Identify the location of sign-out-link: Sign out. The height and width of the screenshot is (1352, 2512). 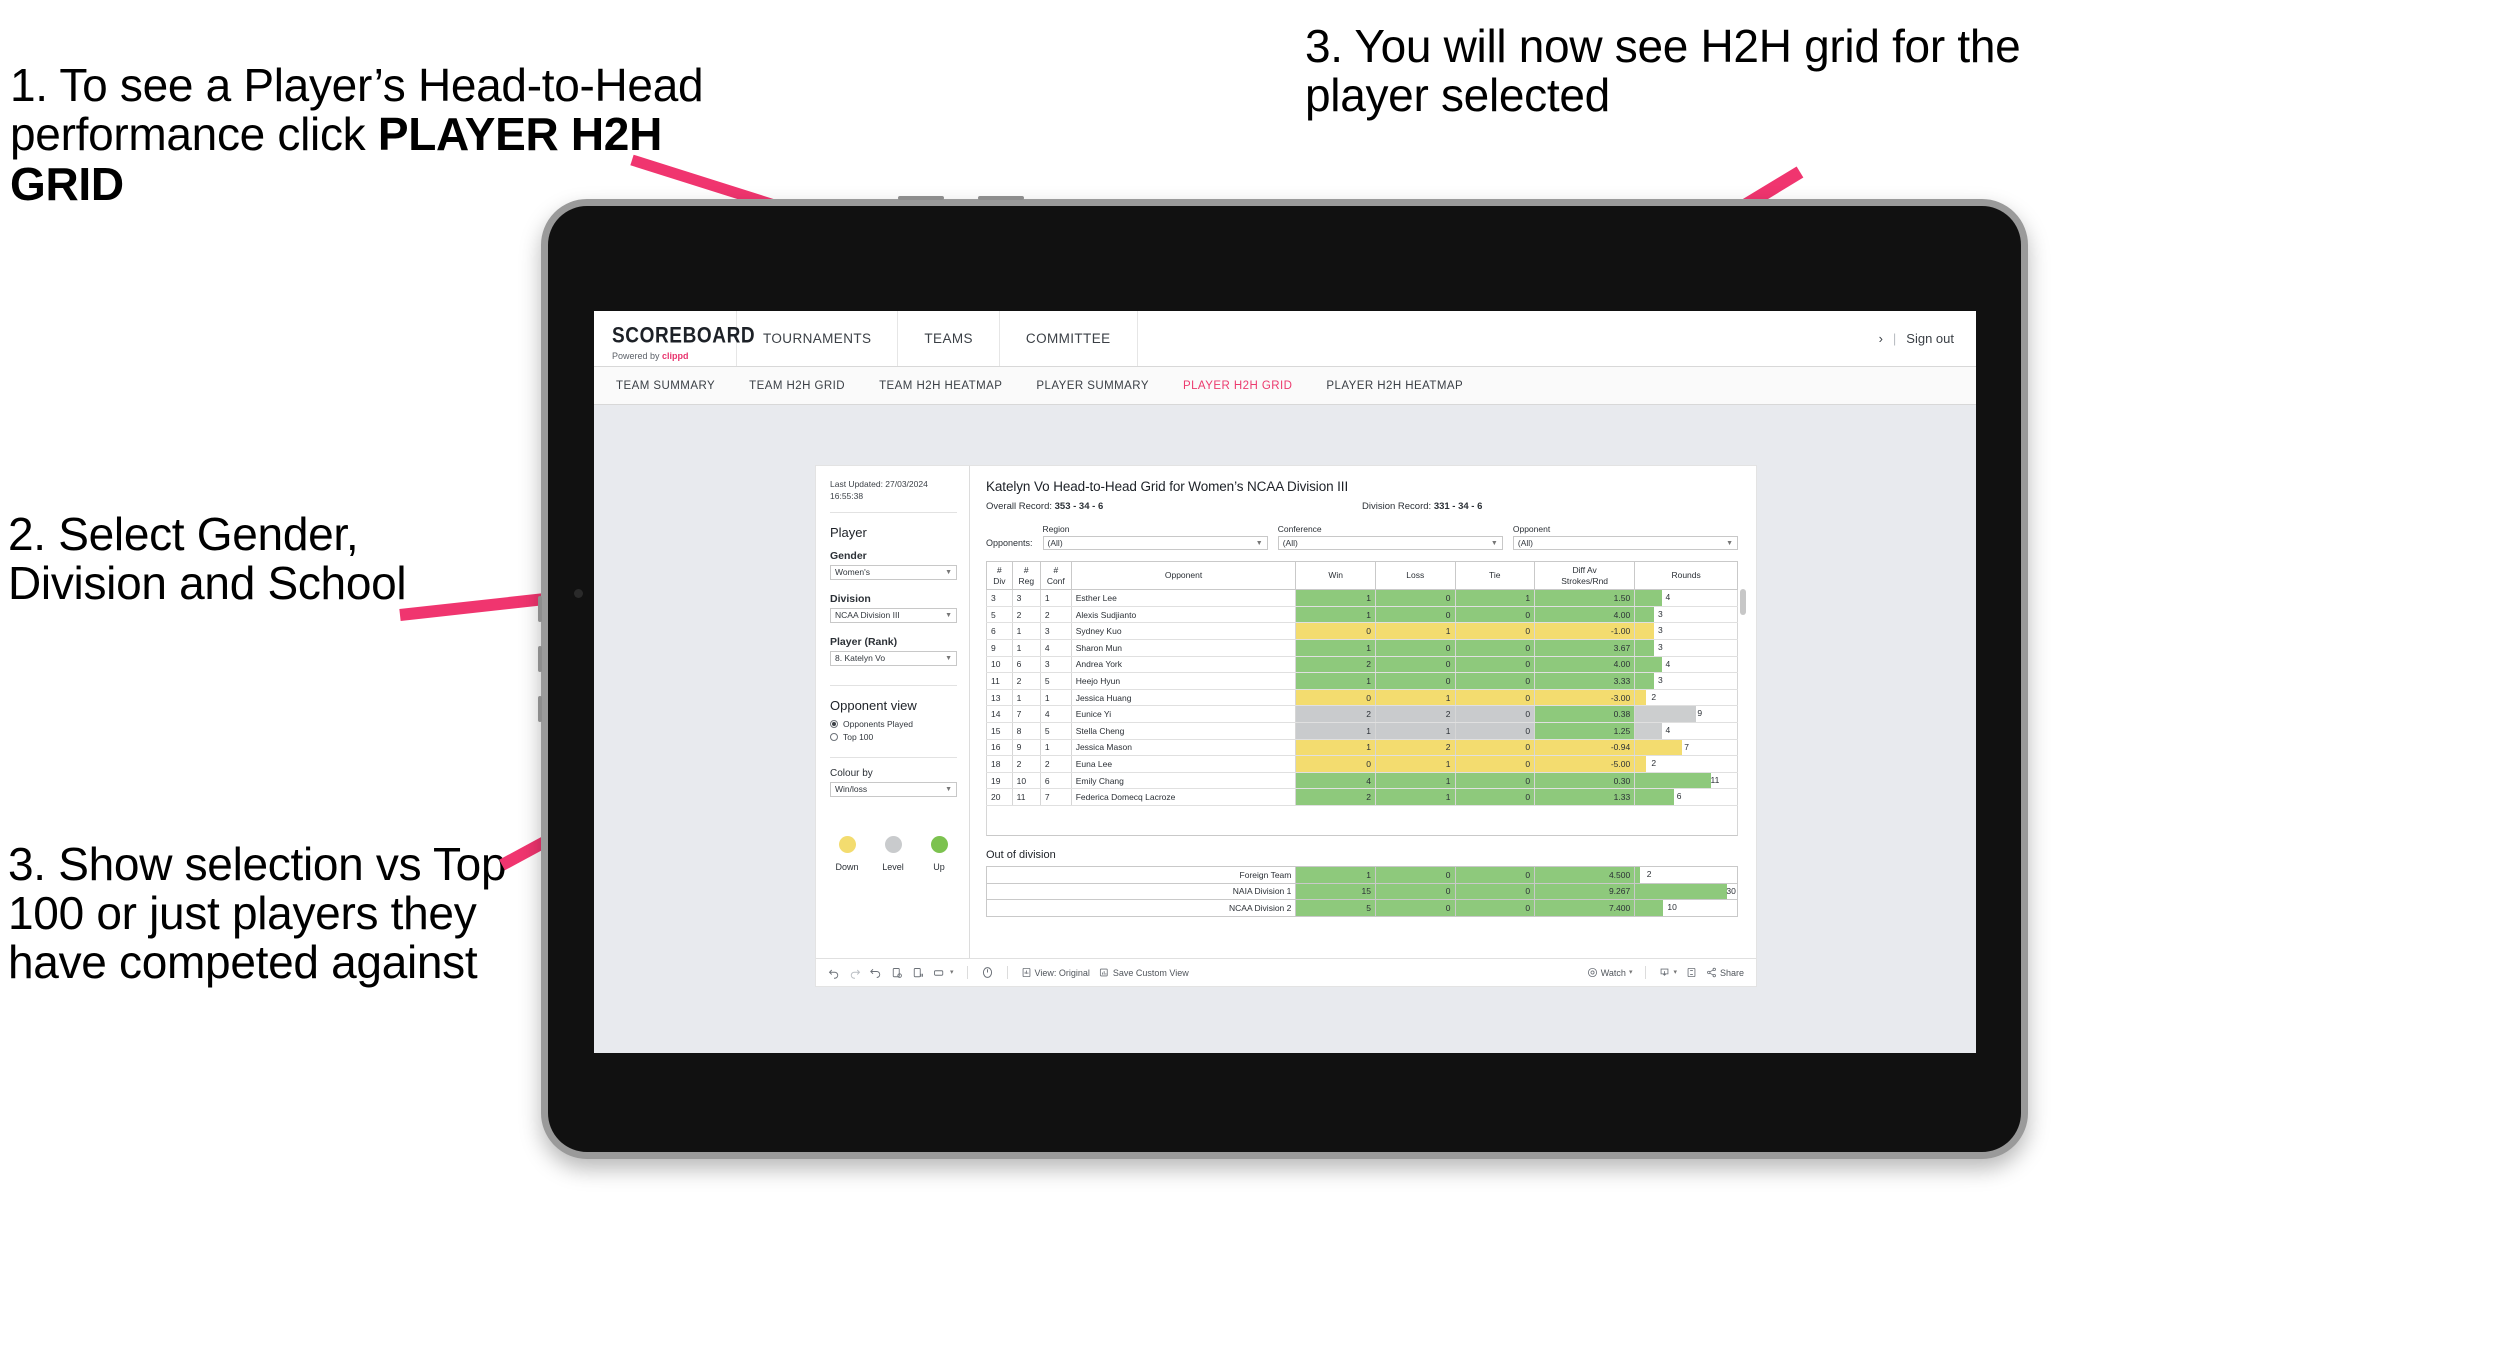
(1930, 338).